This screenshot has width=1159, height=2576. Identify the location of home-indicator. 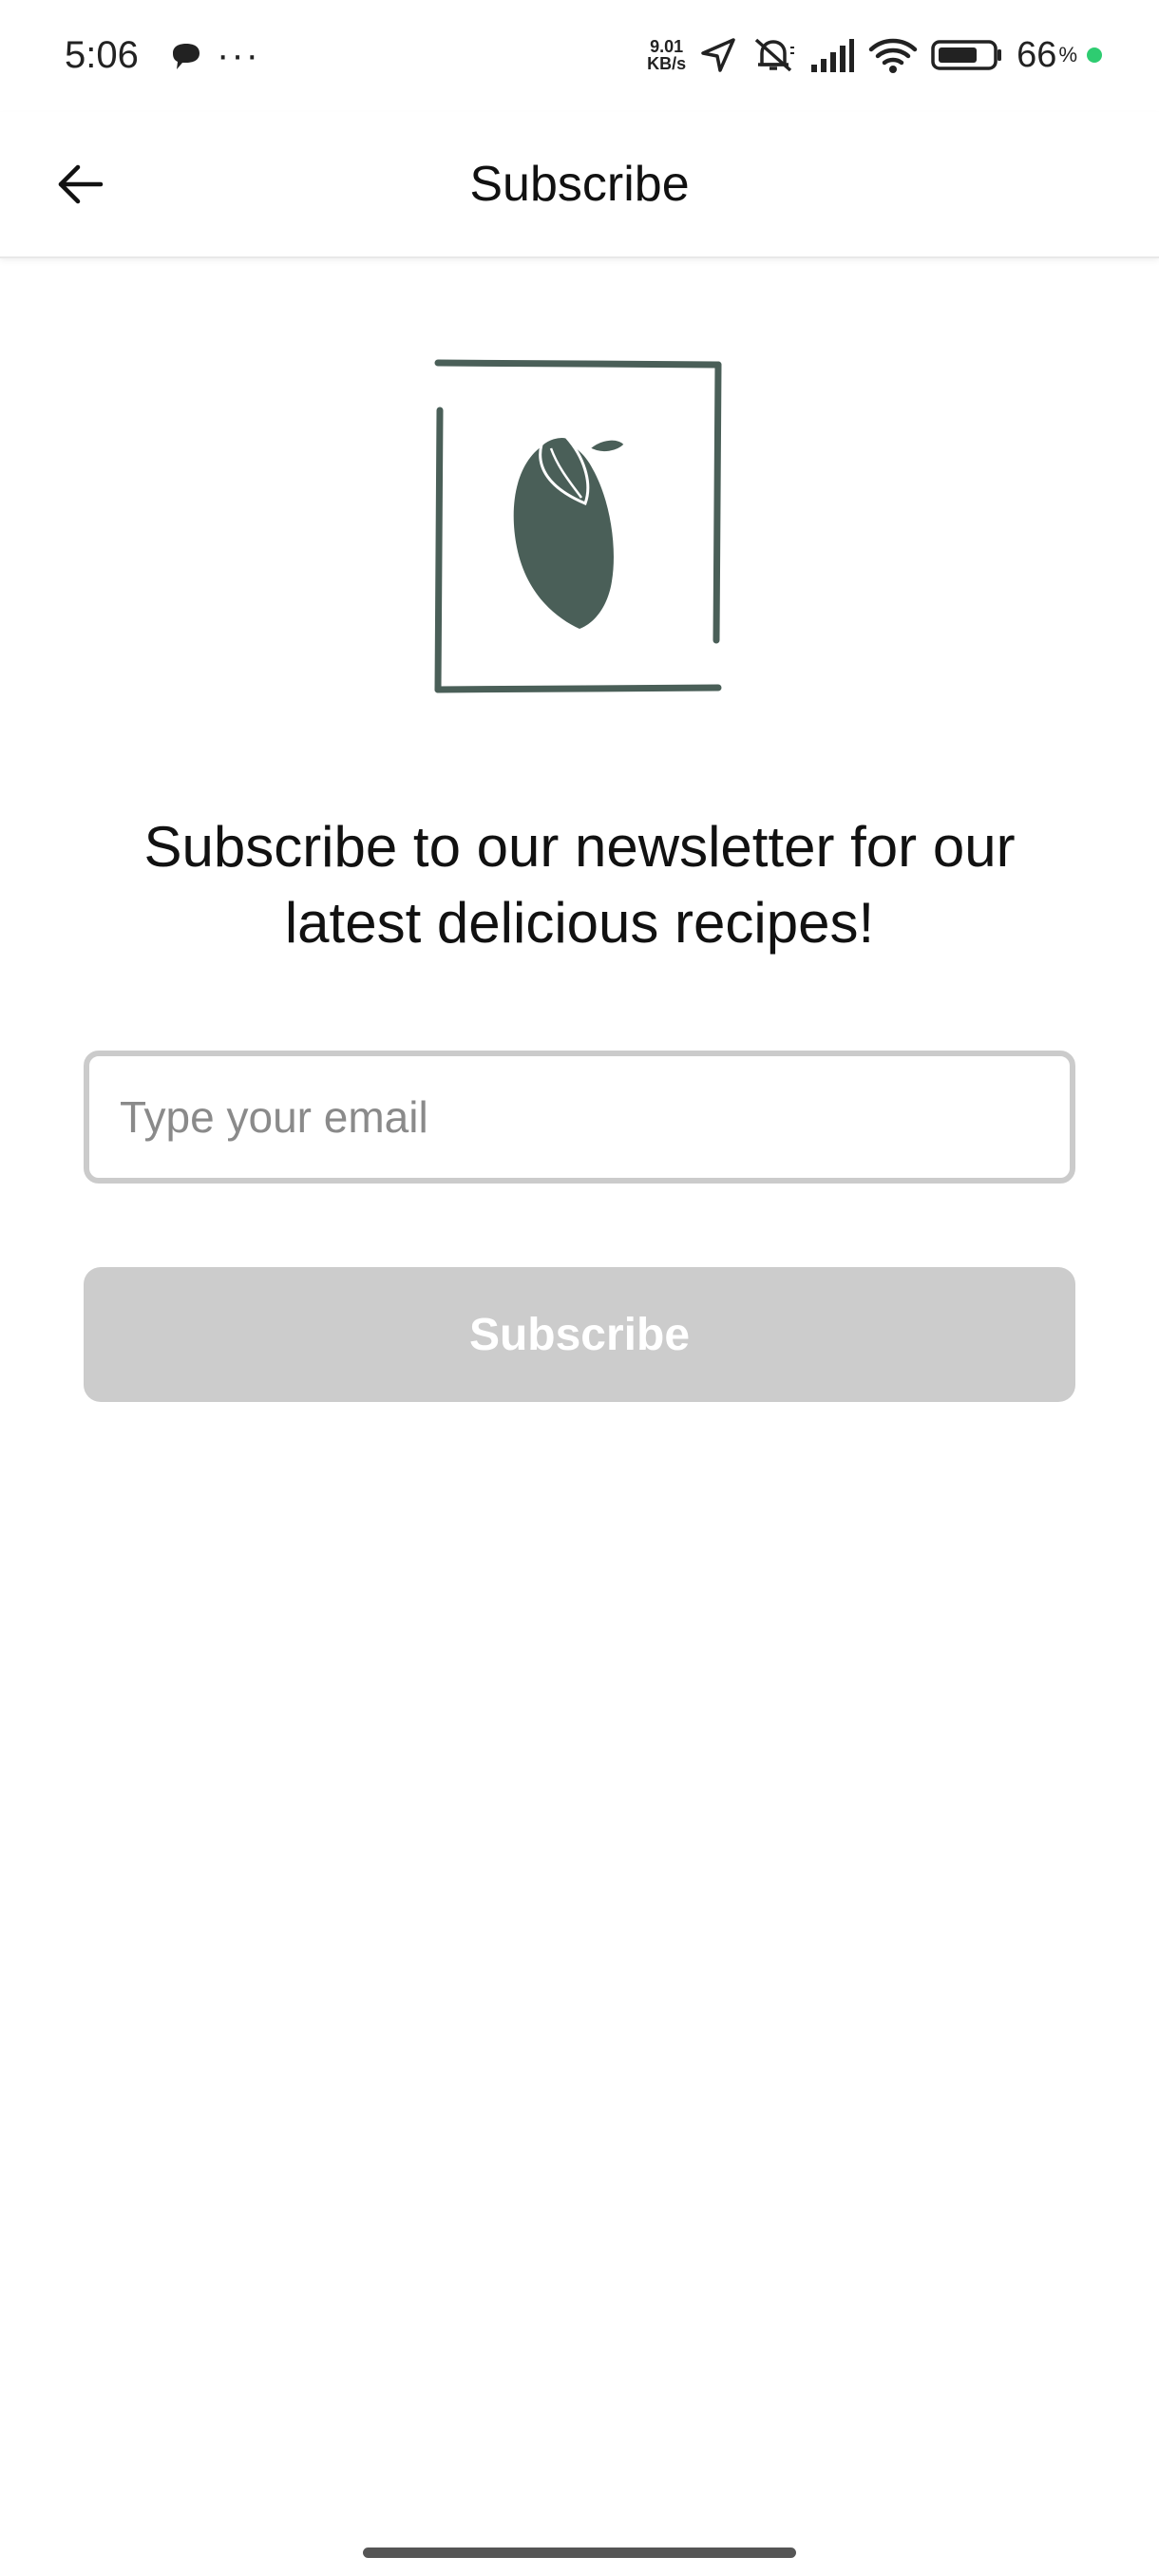
(579, 2553).